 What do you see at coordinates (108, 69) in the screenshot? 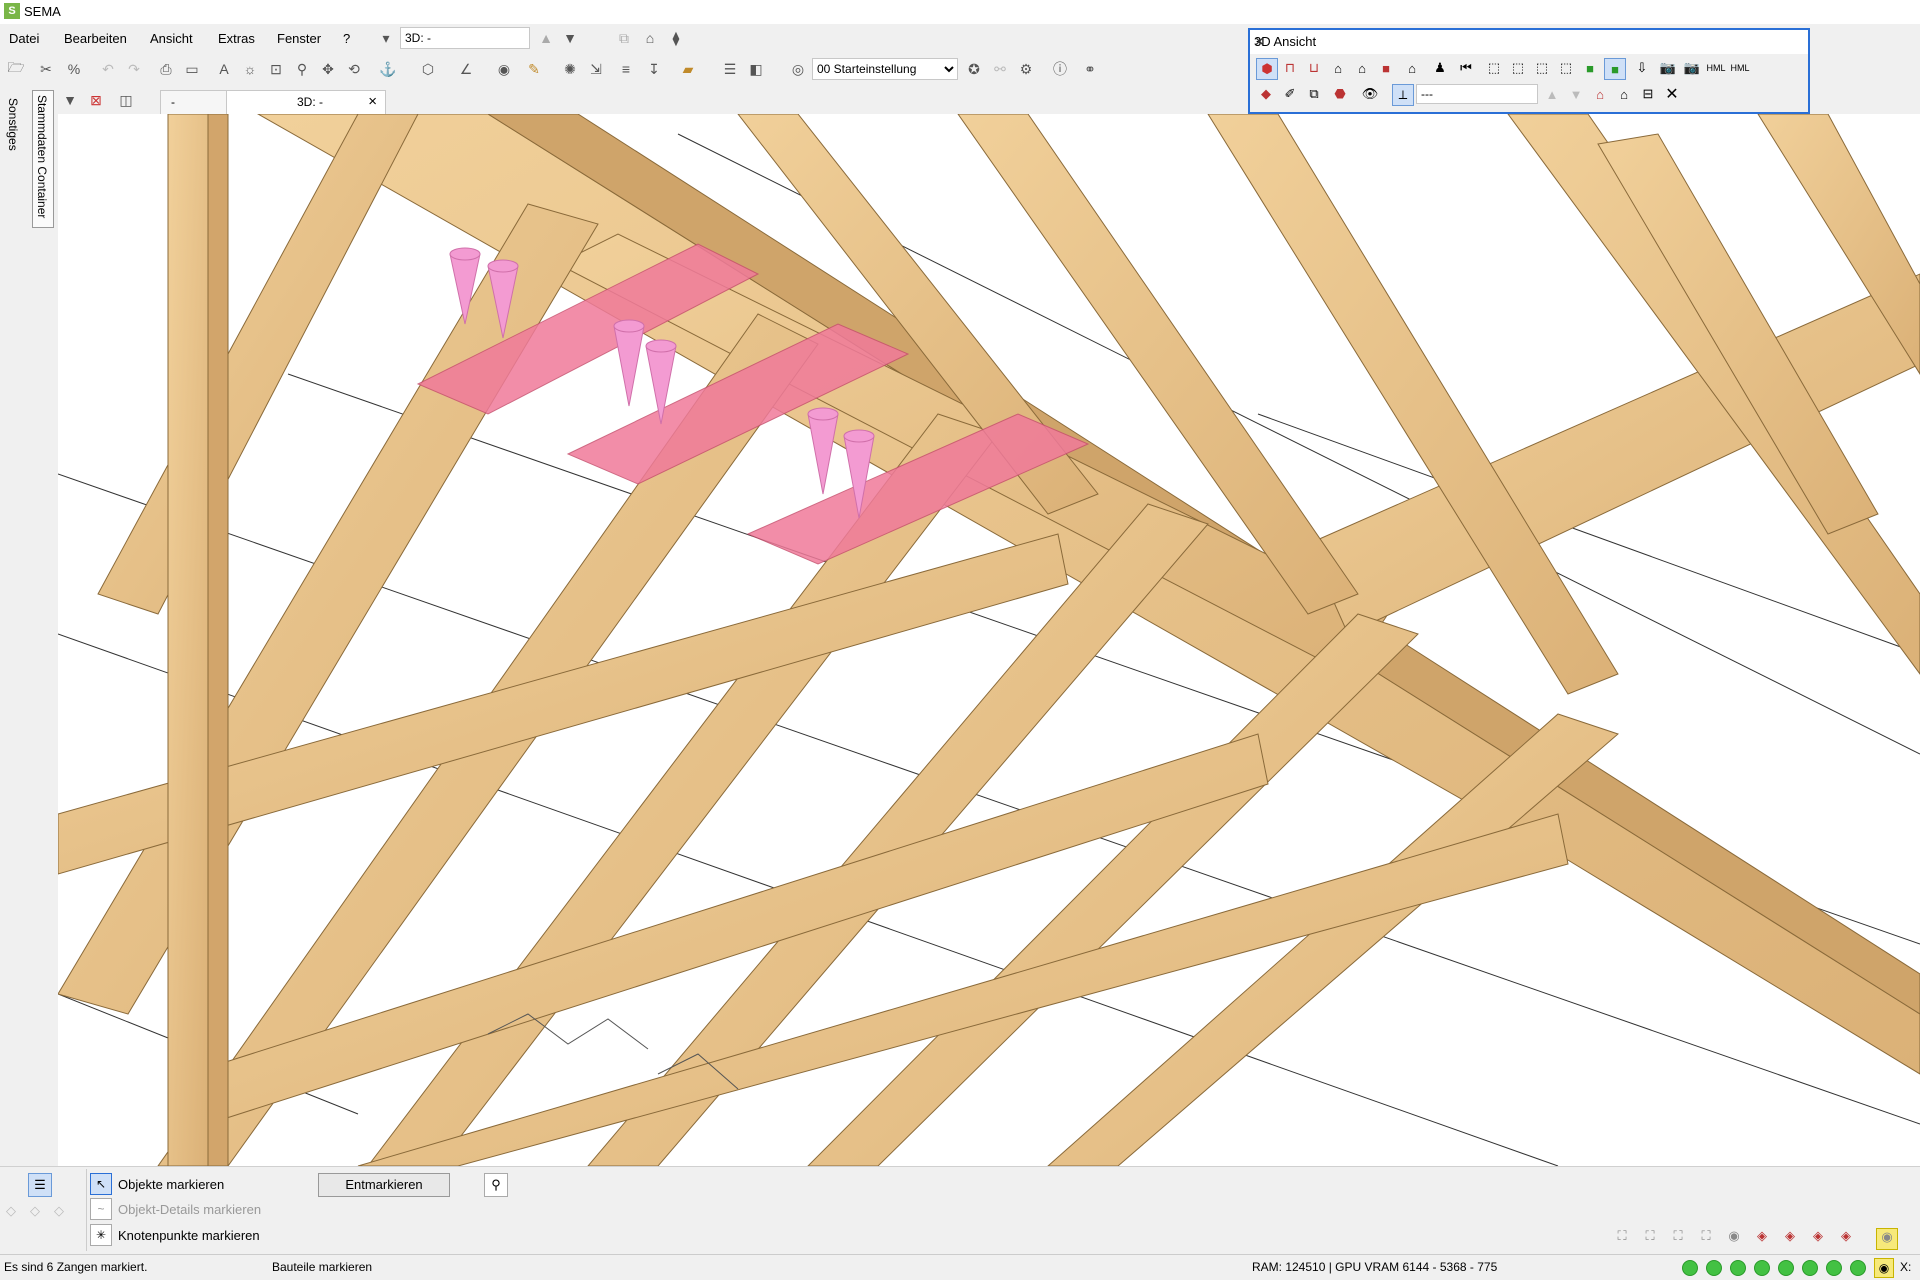
I see `undo-icon: ↶` at bounding box center [108, 69].